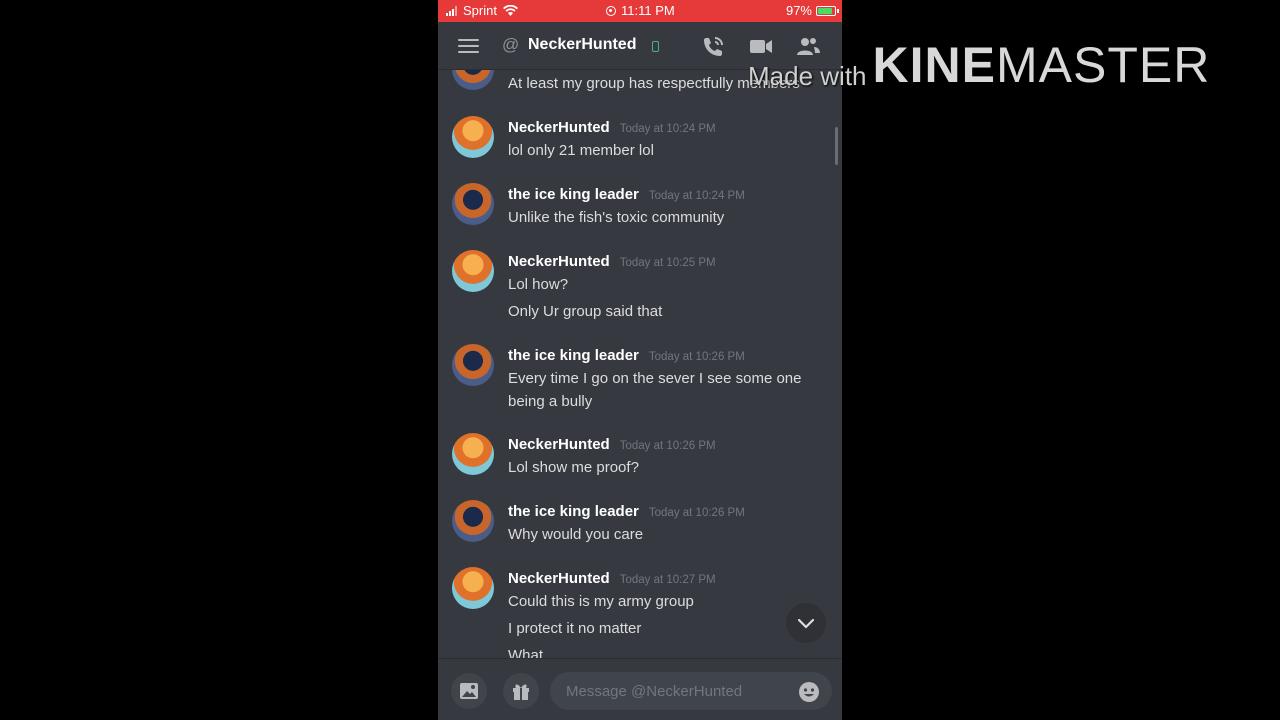 The width and height of the screenshot is (1280, 720). I want to click on status-bar: Sprint 11:11 PM 97%, so click(640, 11).